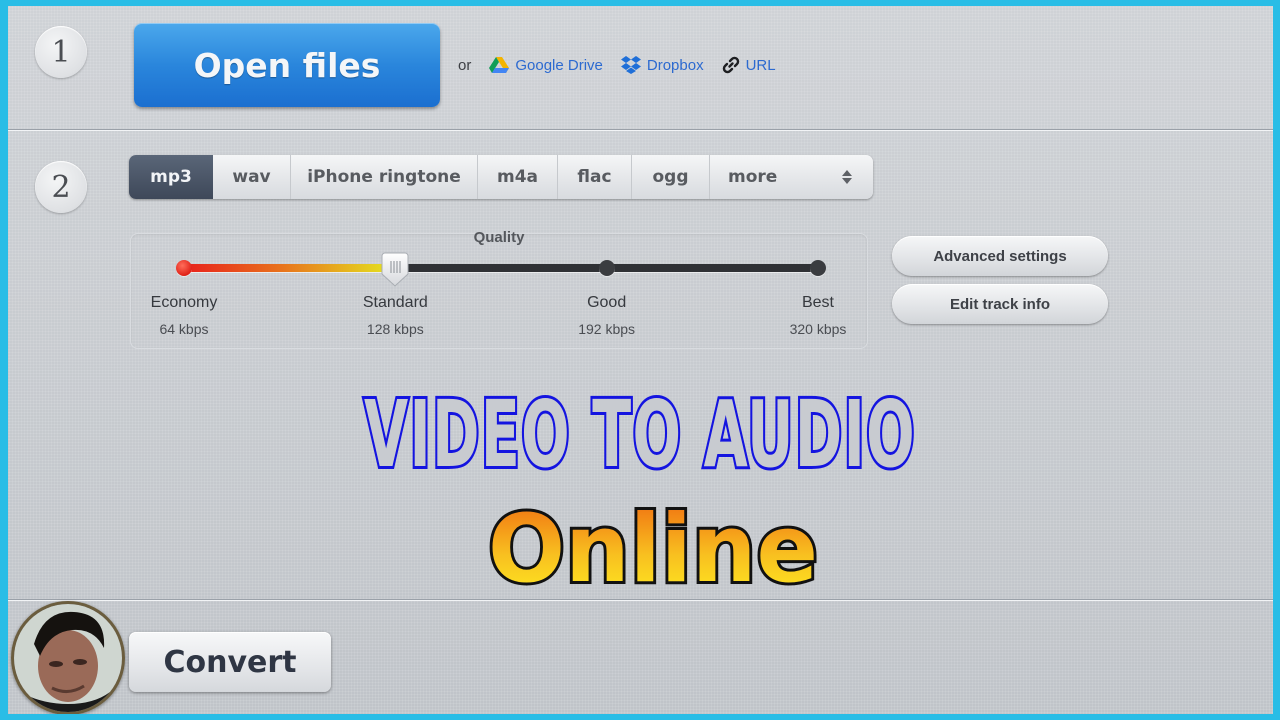 This screenshot has width=1280, height=720. Describe the element at coordinates (499, 237) in the screenshot. I see `quality-title: Quality` at that location.